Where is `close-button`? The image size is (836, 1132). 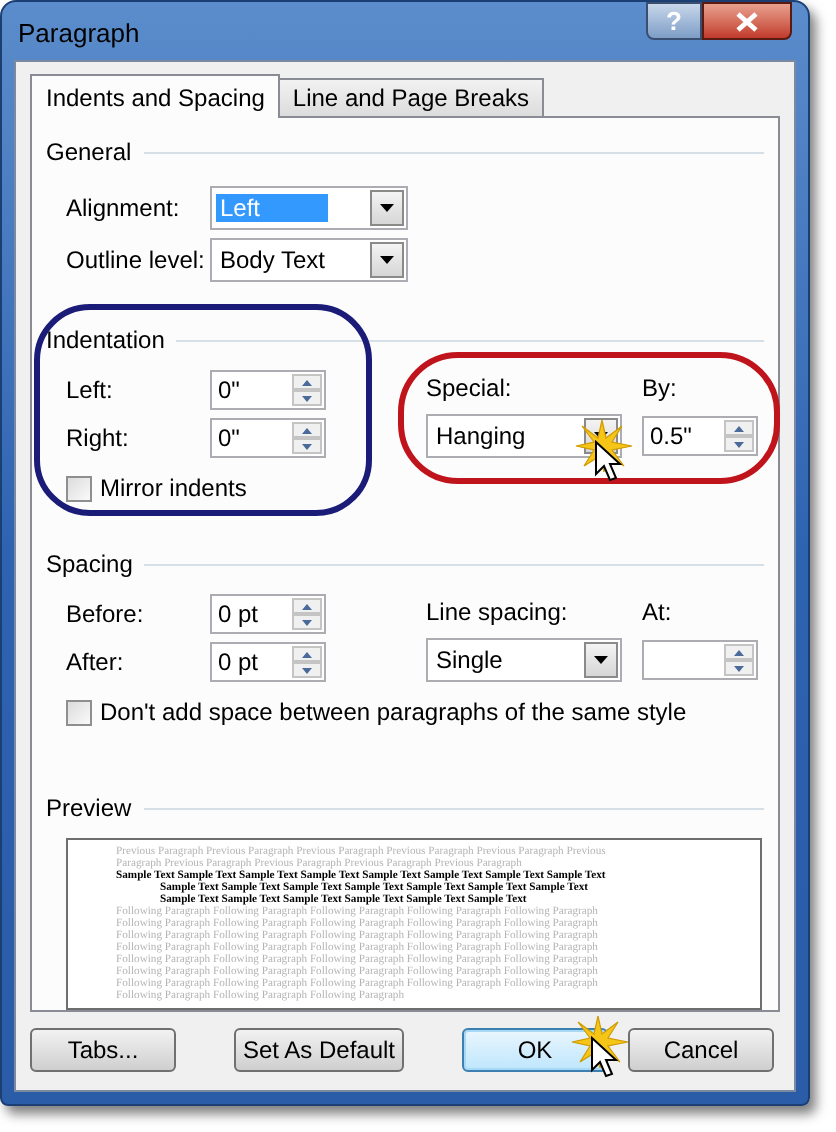
close-button is located at coordinates (747, 21).